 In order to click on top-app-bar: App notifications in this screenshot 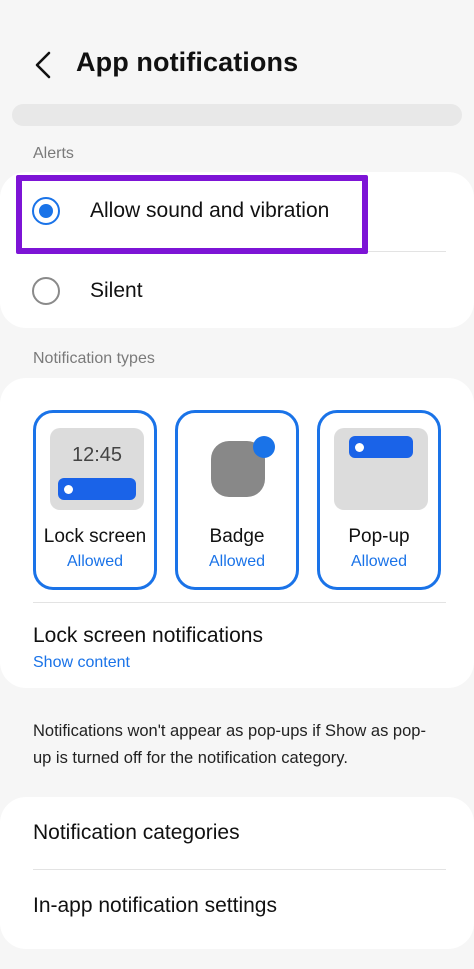, I will do `click(237, 55)`.